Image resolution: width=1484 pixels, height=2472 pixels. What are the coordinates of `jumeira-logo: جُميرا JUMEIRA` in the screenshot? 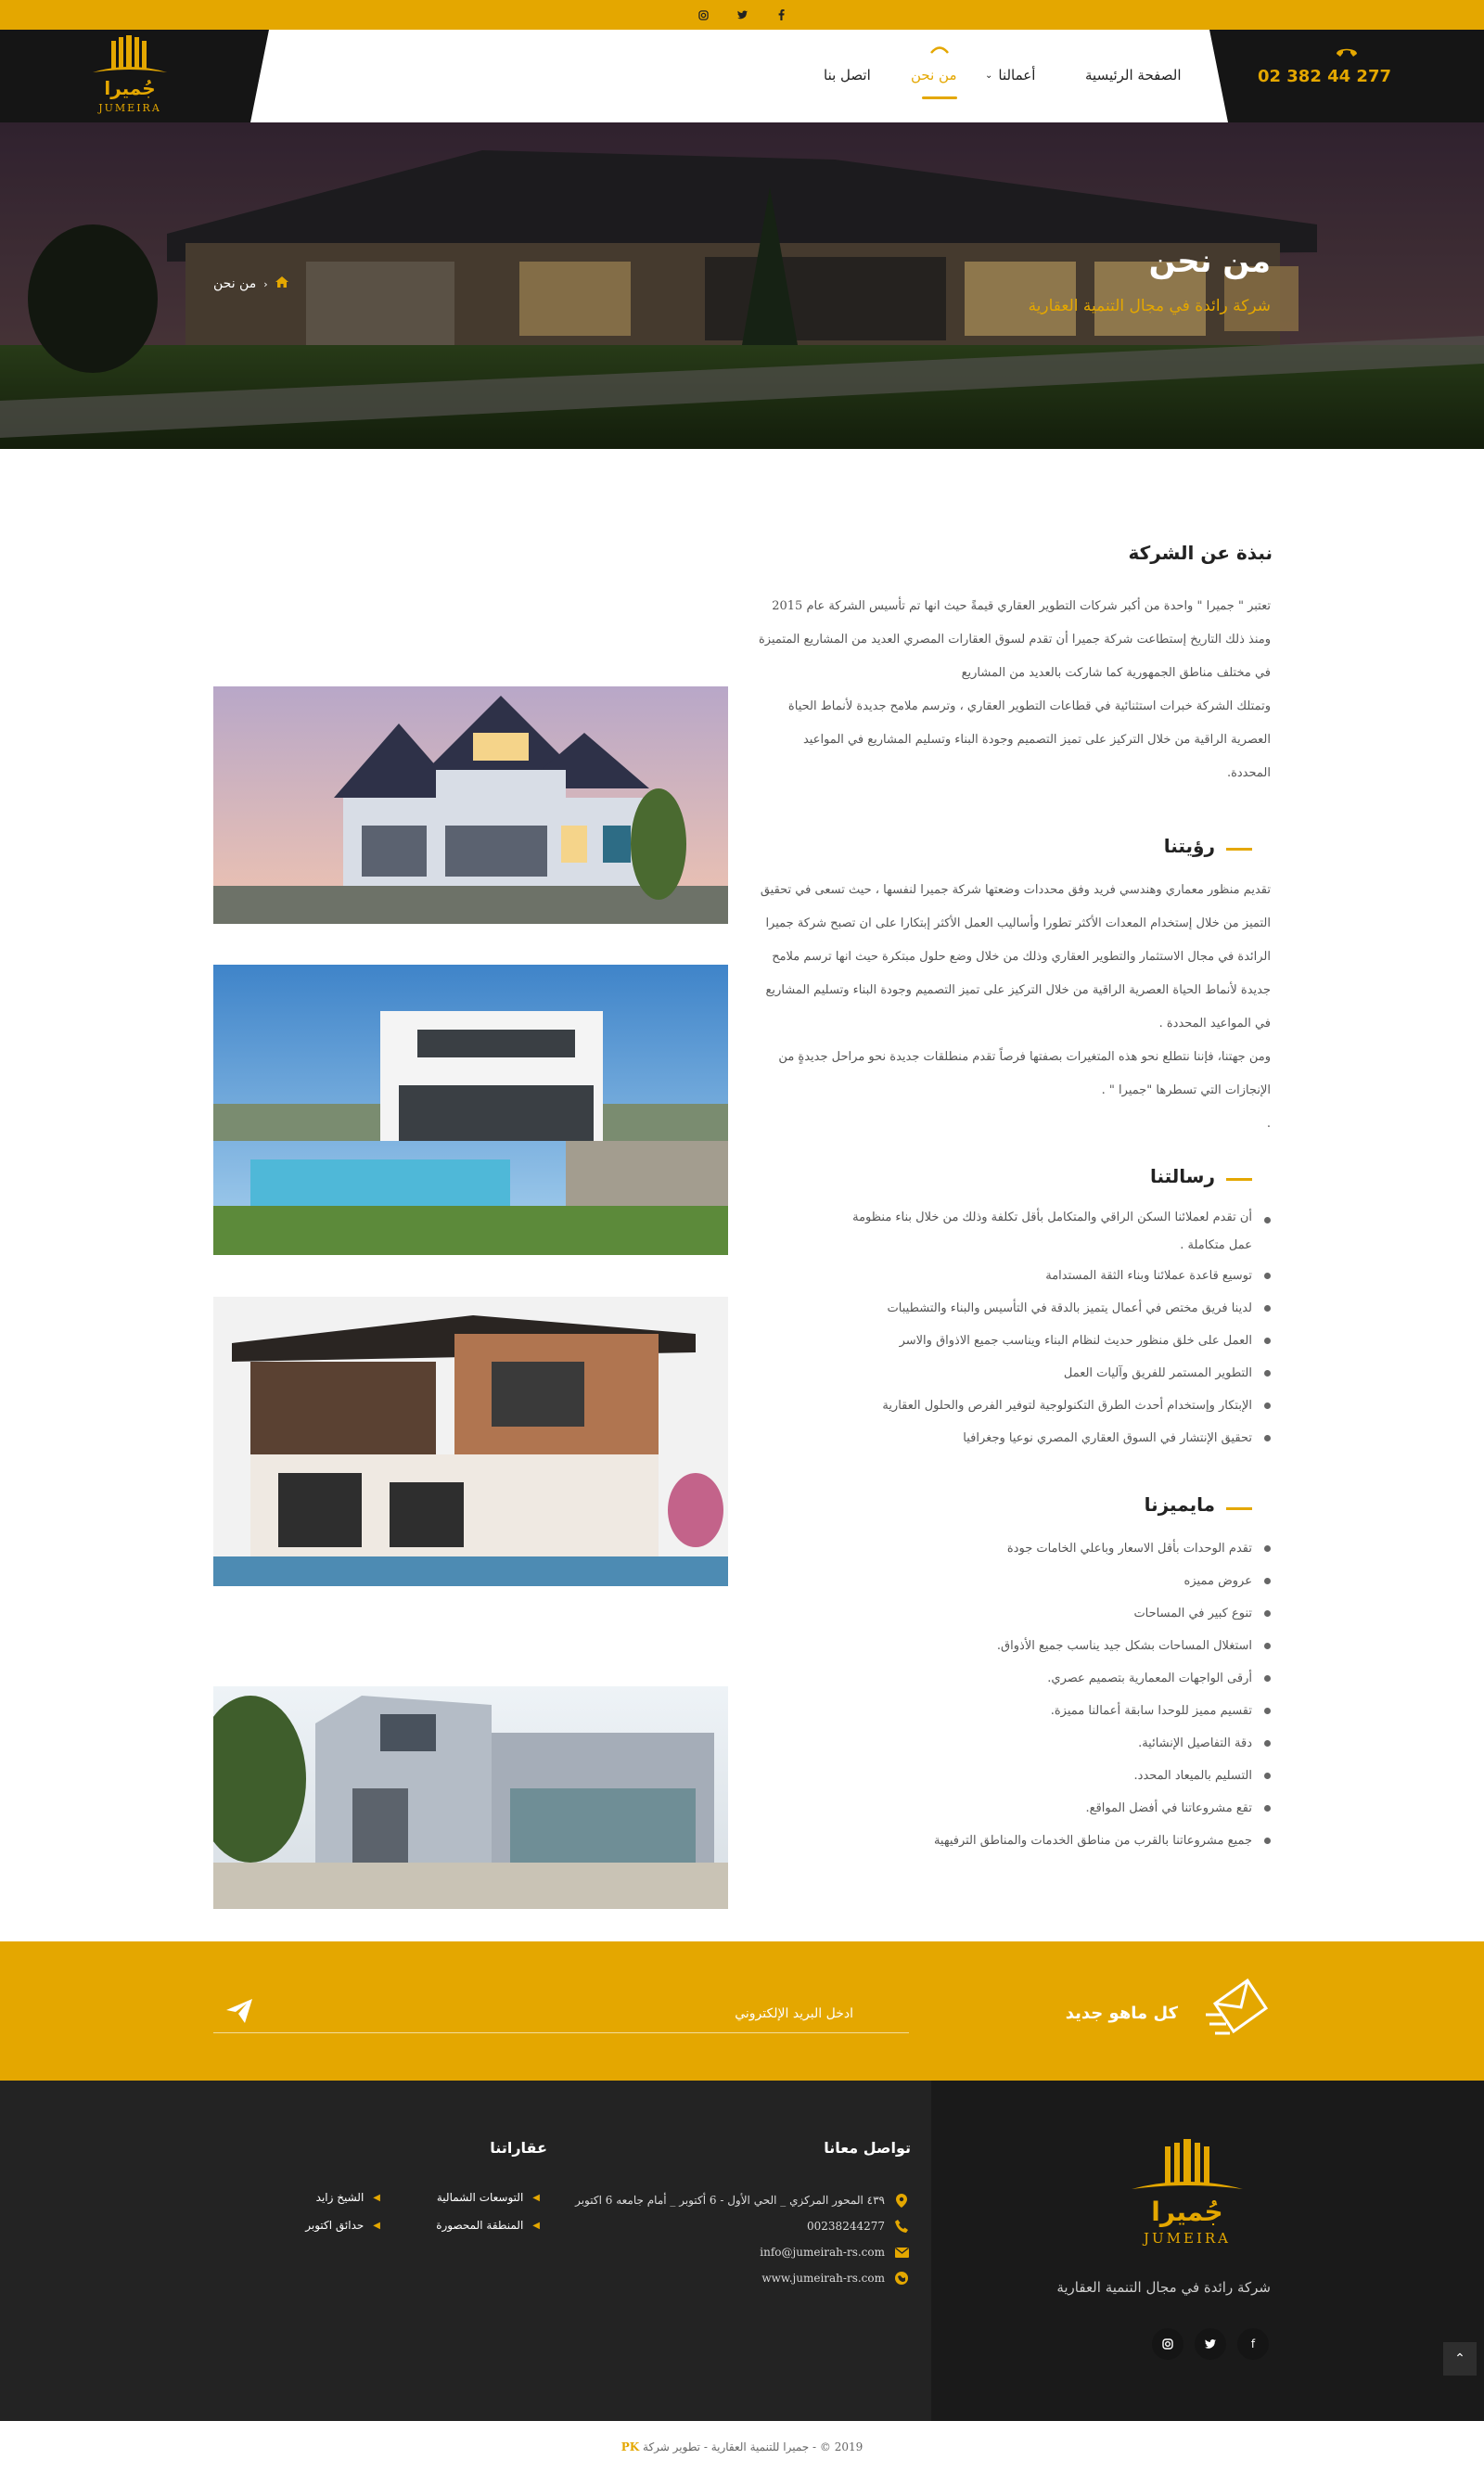 It's located at (129, 77).